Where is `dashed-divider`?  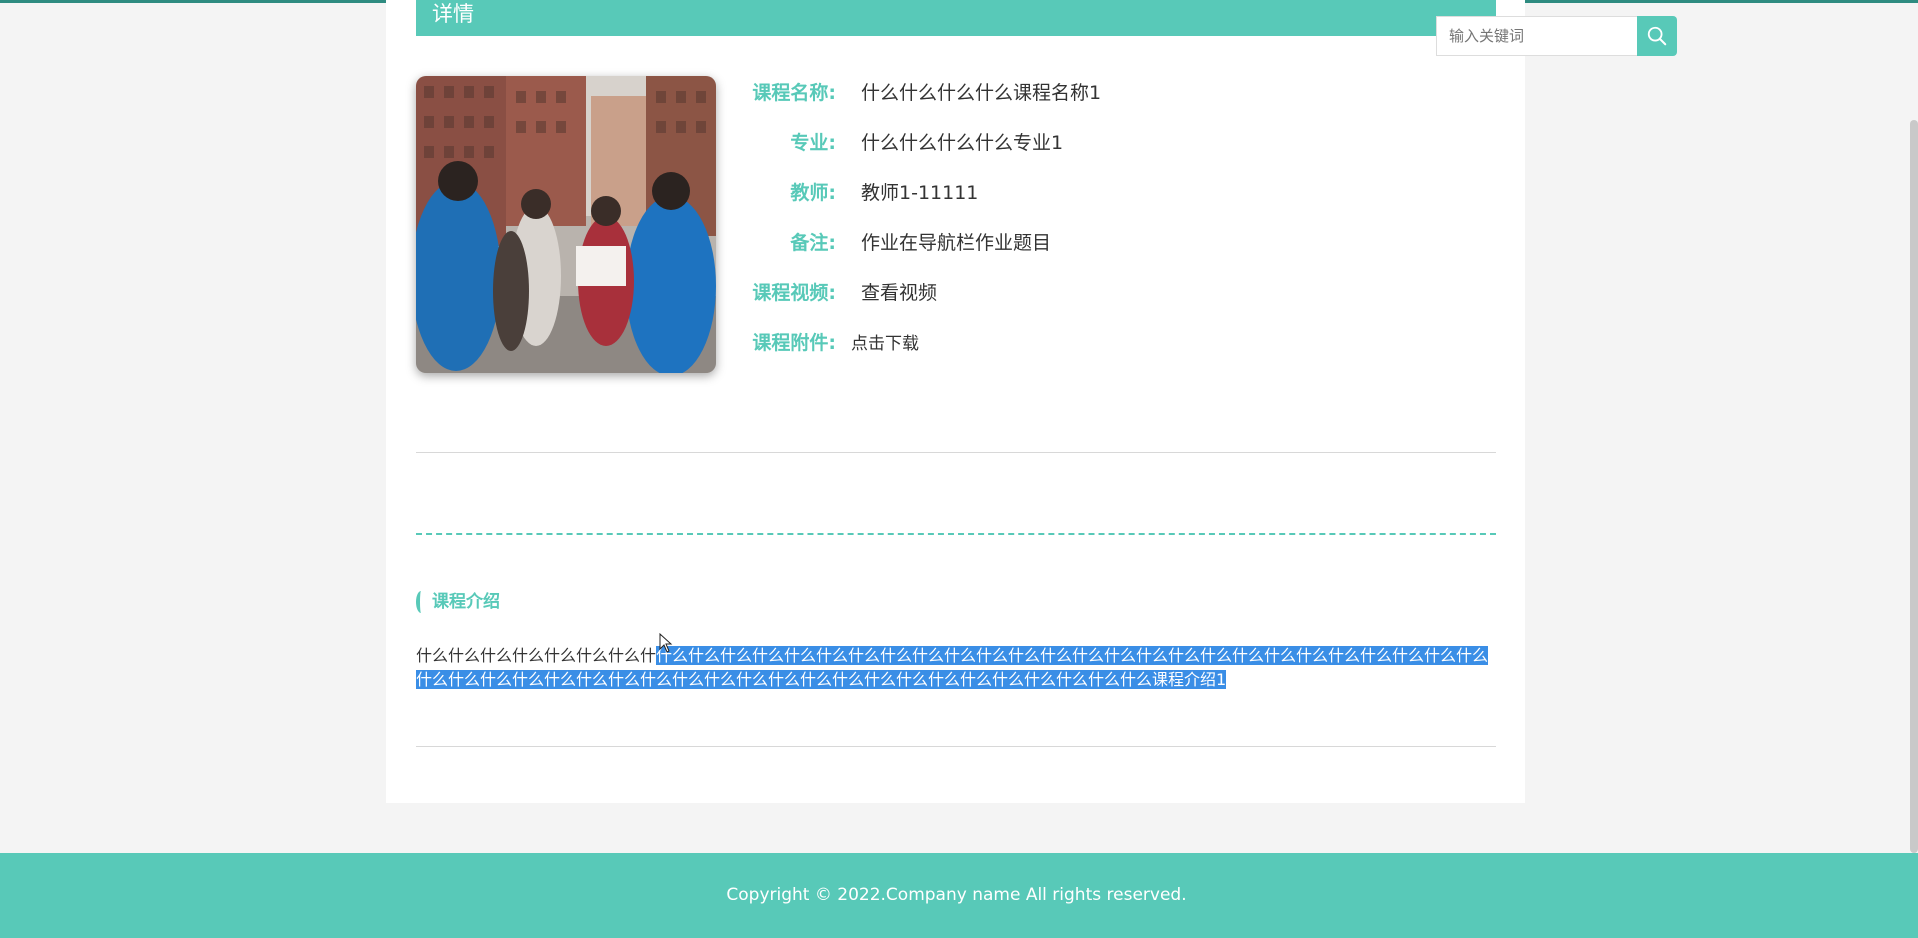 dashed-divider is located at coordinates (956, 534).